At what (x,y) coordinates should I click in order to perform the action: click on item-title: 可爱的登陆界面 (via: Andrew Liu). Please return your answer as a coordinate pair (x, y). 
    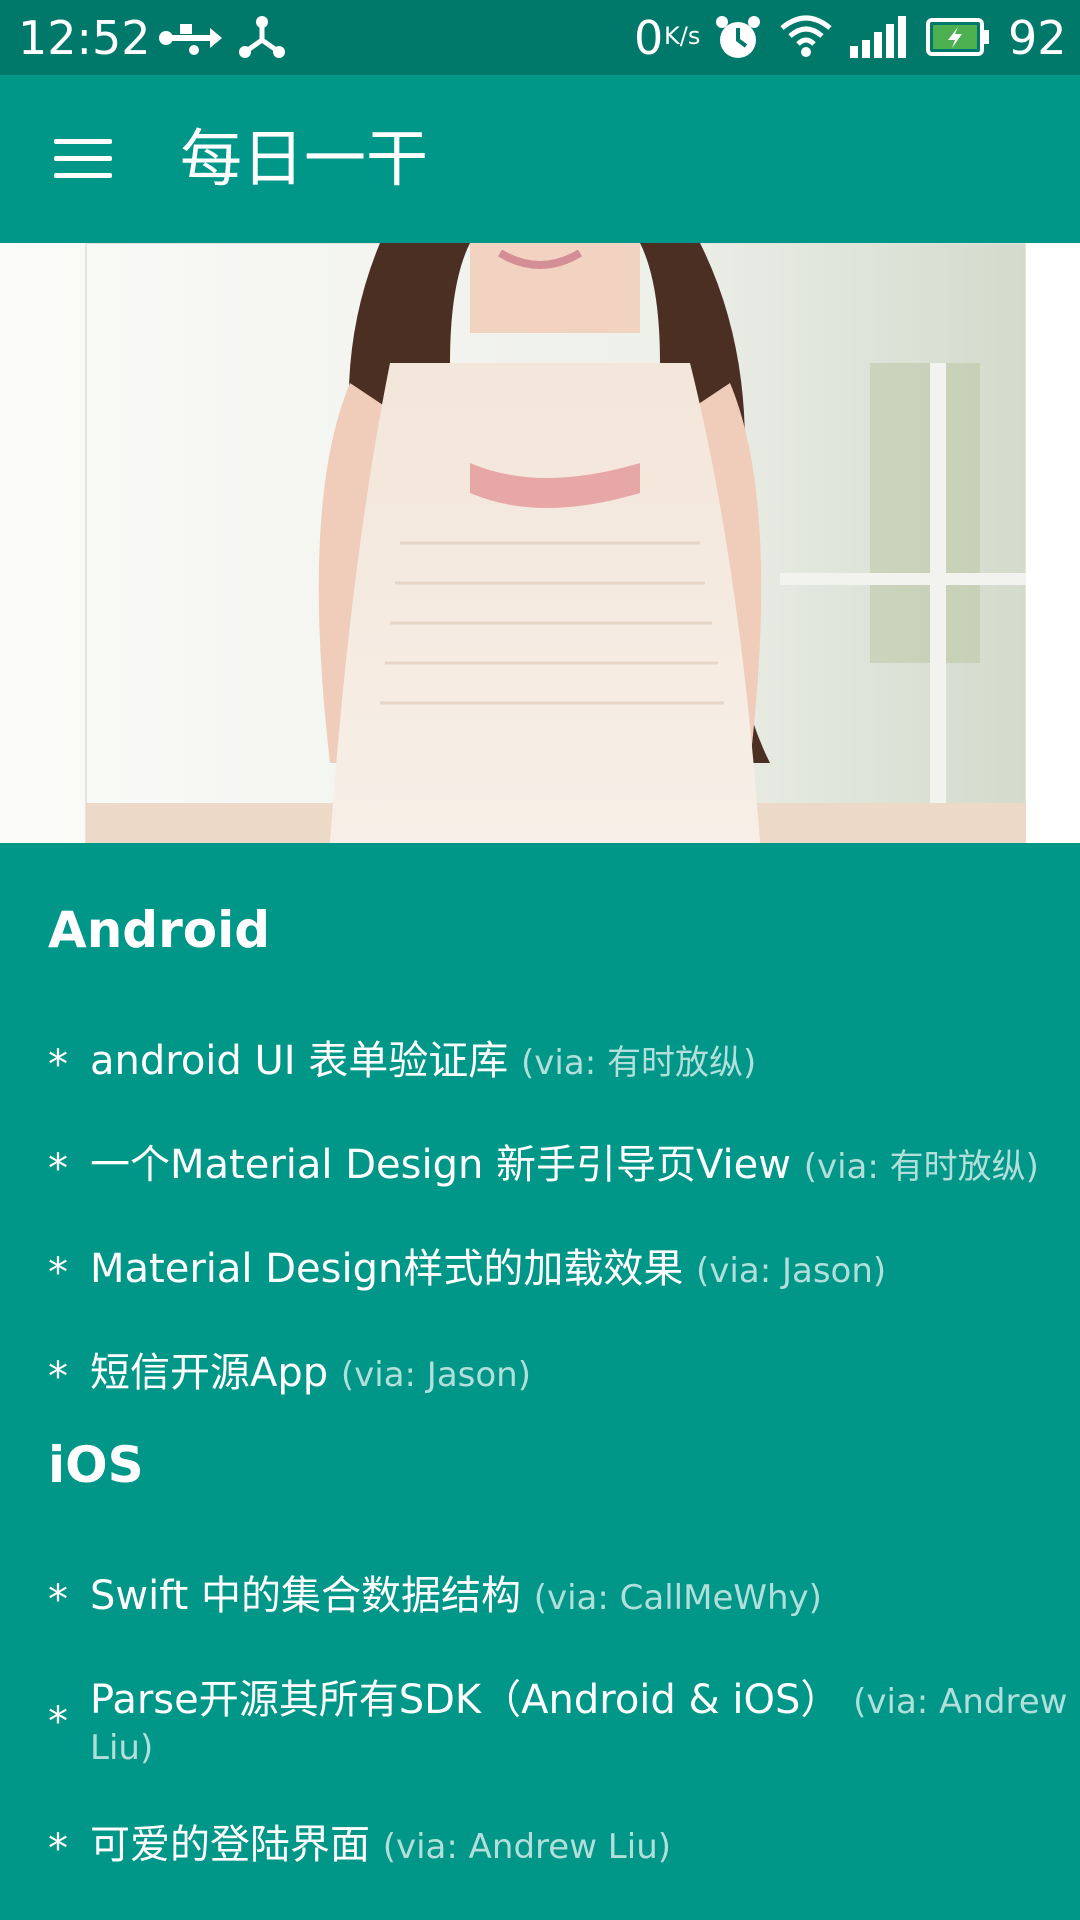
    Looking at the image, I should click on (580, 1846).